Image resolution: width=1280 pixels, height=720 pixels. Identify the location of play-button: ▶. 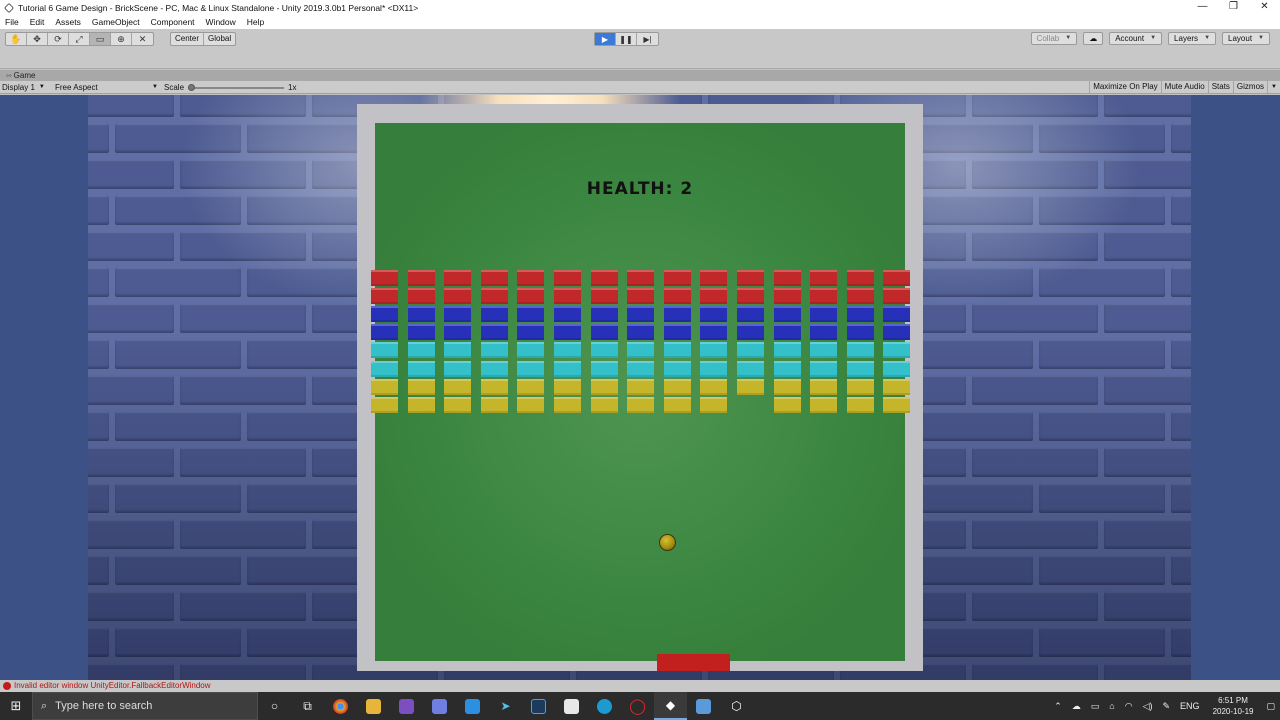
(605, 39).